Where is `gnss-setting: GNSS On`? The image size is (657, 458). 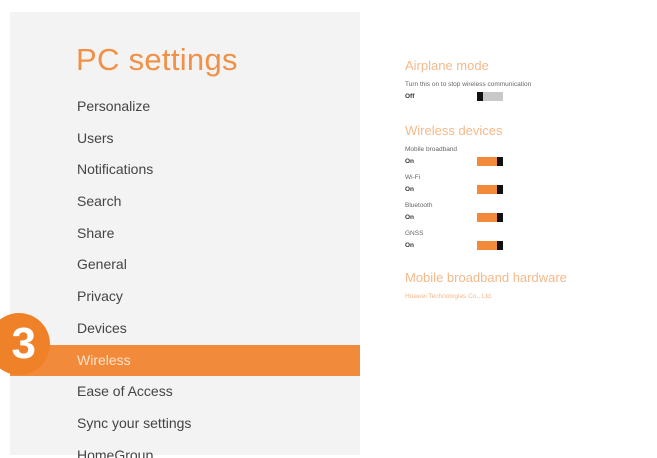
gnss-setting: GNSS On is located at coordinates (525, 241).